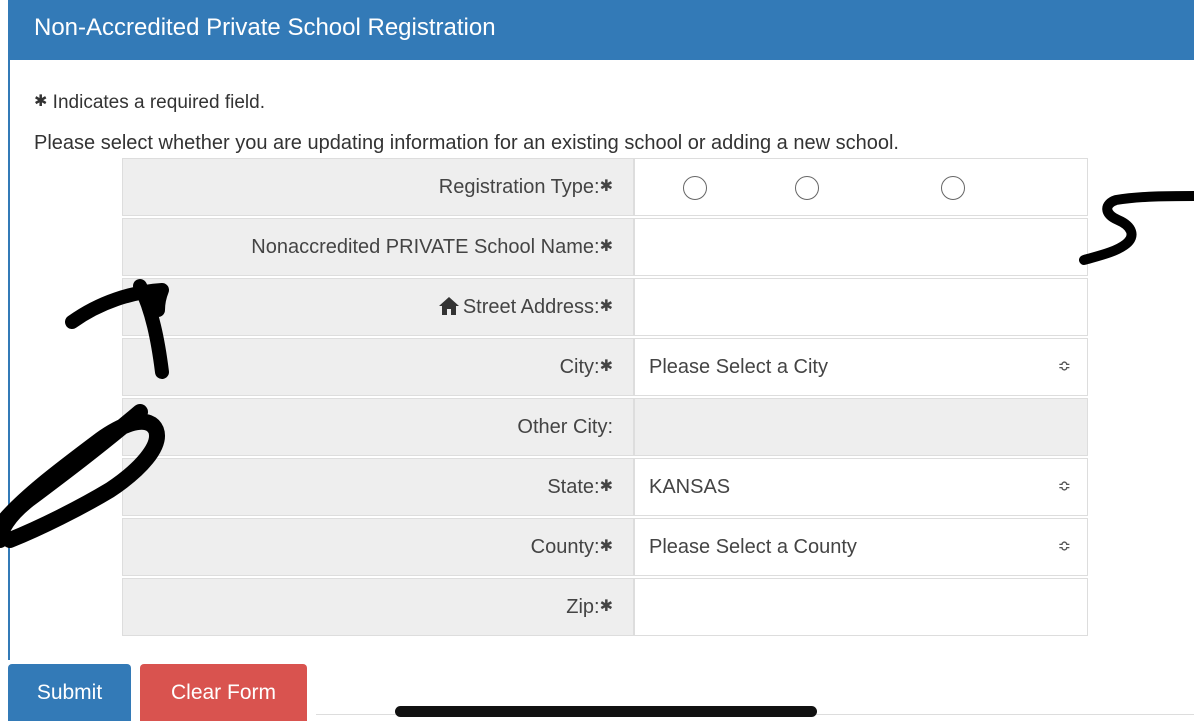 This screenshot has width=1194, height=721. I want to click on row-city: City:✱ Please Select a City ≎, so click(605, 368).